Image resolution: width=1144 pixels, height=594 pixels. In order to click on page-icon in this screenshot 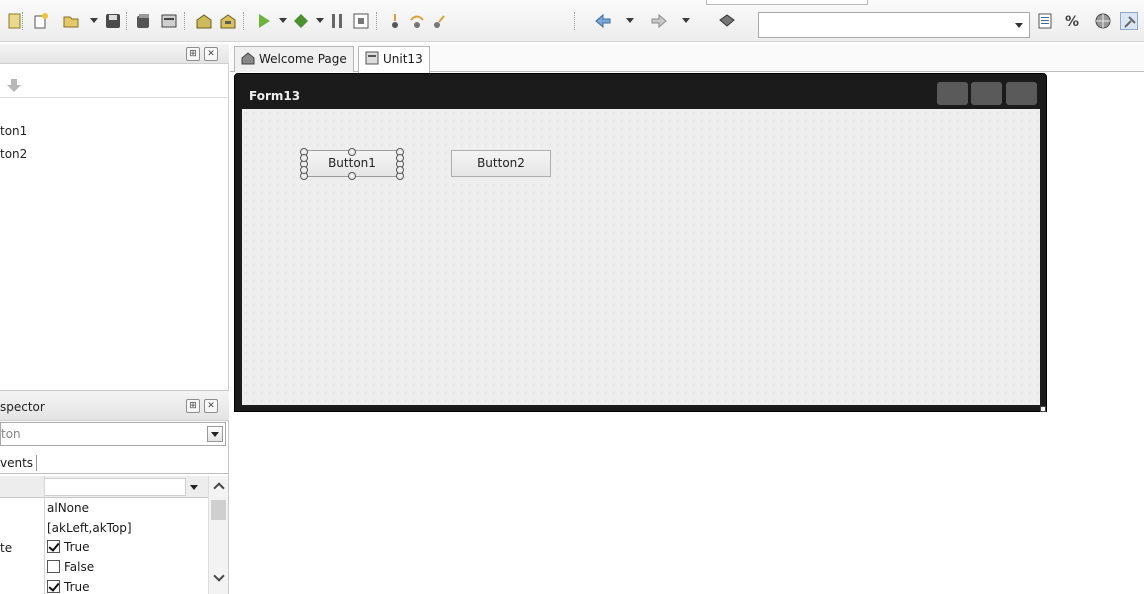, I will do `click(1045, 21)`.